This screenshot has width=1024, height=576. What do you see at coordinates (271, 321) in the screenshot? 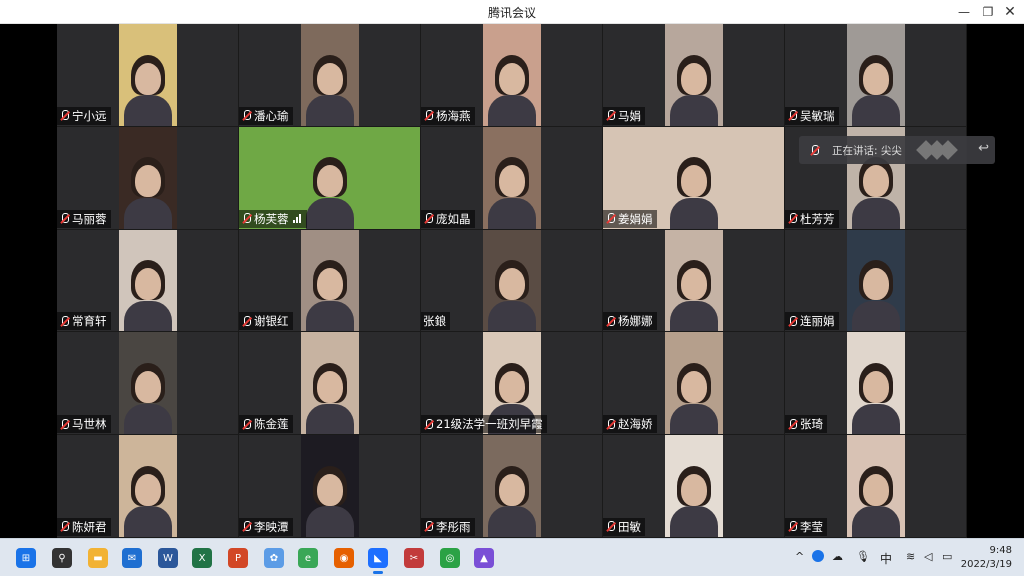
I see `participant-name: 谢银红` at bounding box center [271, 321].